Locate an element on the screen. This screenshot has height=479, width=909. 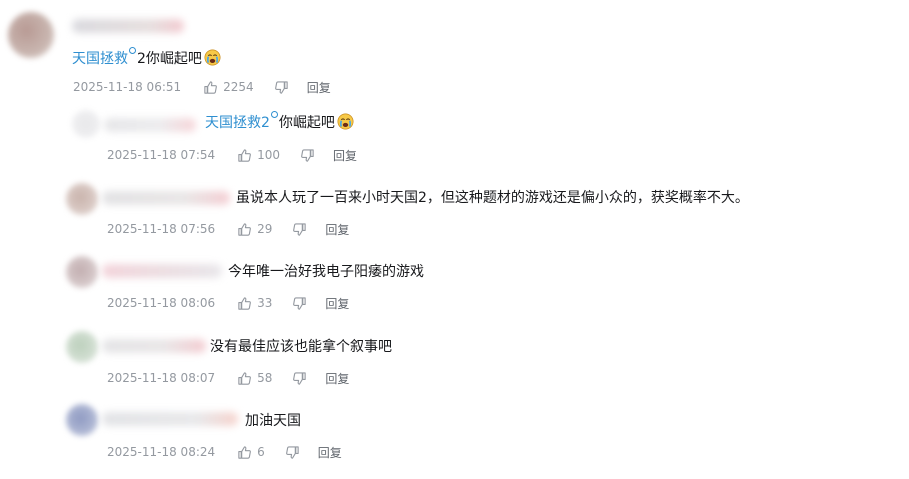
comment-meta: 2025-11-18 07:56 29 回复 is located at coordinates (228, 229).